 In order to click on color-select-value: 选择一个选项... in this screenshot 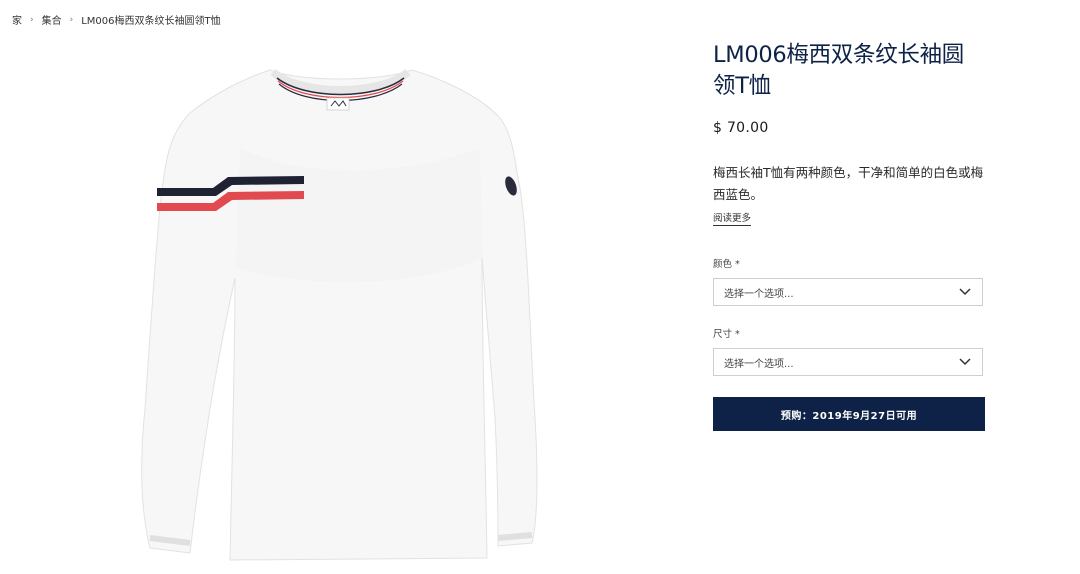, I will do `click(759, 294)`.